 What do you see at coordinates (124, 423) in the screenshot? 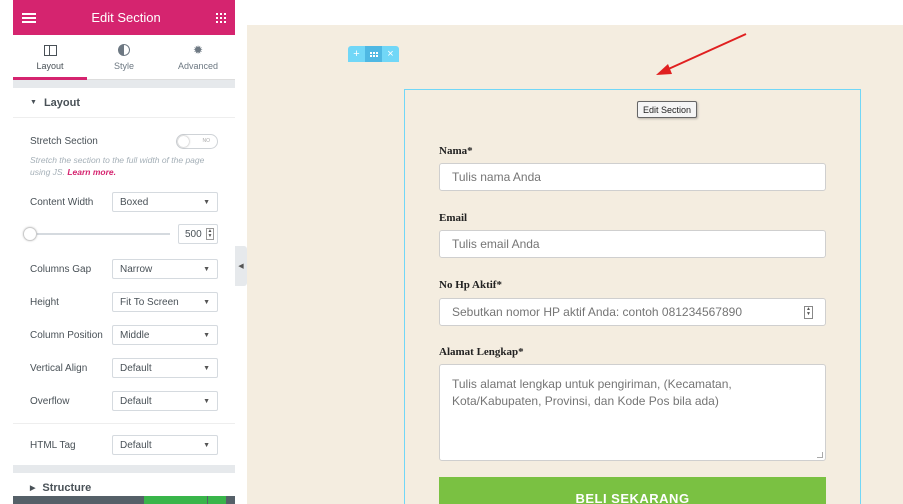
I see `divider` at bounding box center [124, 423].